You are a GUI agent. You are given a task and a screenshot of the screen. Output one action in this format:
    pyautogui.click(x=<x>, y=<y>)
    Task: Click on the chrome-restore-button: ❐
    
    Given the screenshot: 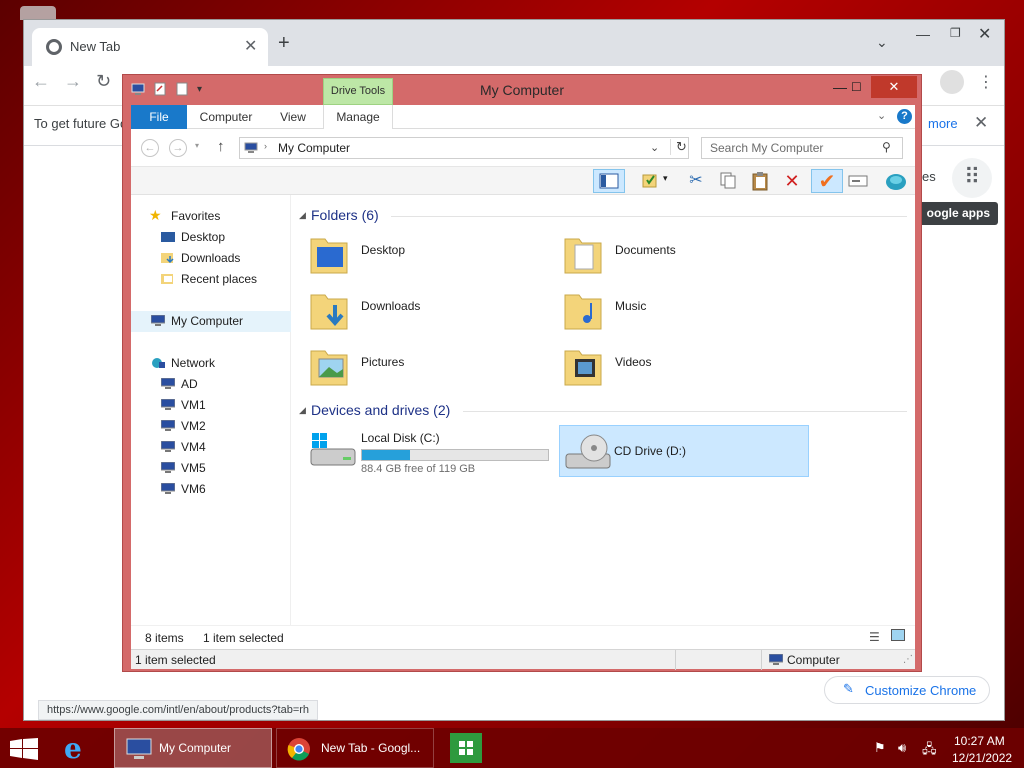 What is the action you would take?
    pyautogui.click(x=955, y=33)
    